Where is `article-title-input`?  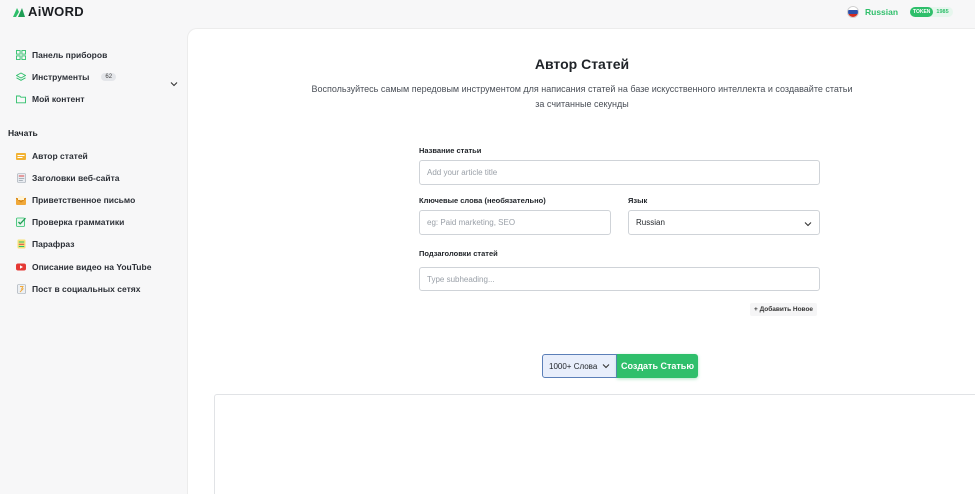 article-title-input is located at coordinates (619, 172).